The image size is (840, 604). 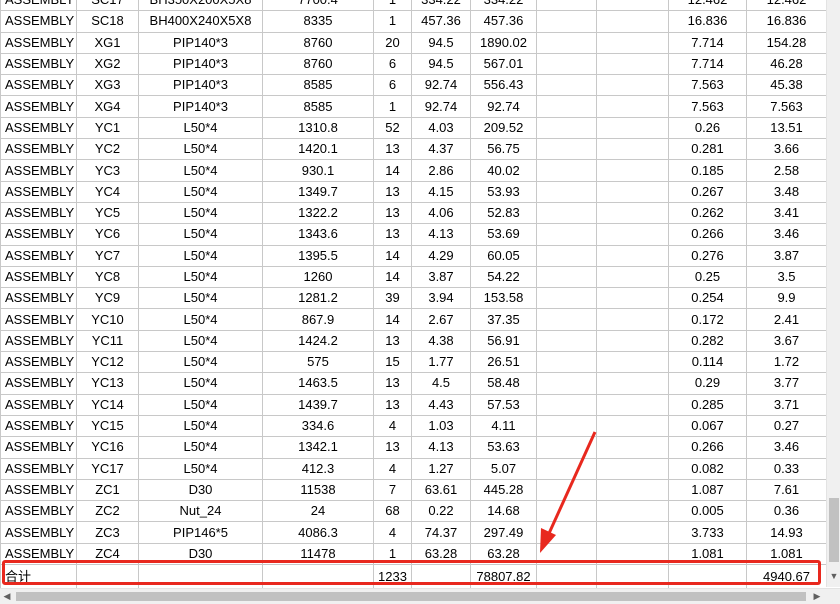 What do you see at coordinates (833, 576) in the screenshot?
I see `scroll-down-icon: ▼` at bounding box center [833, 576].